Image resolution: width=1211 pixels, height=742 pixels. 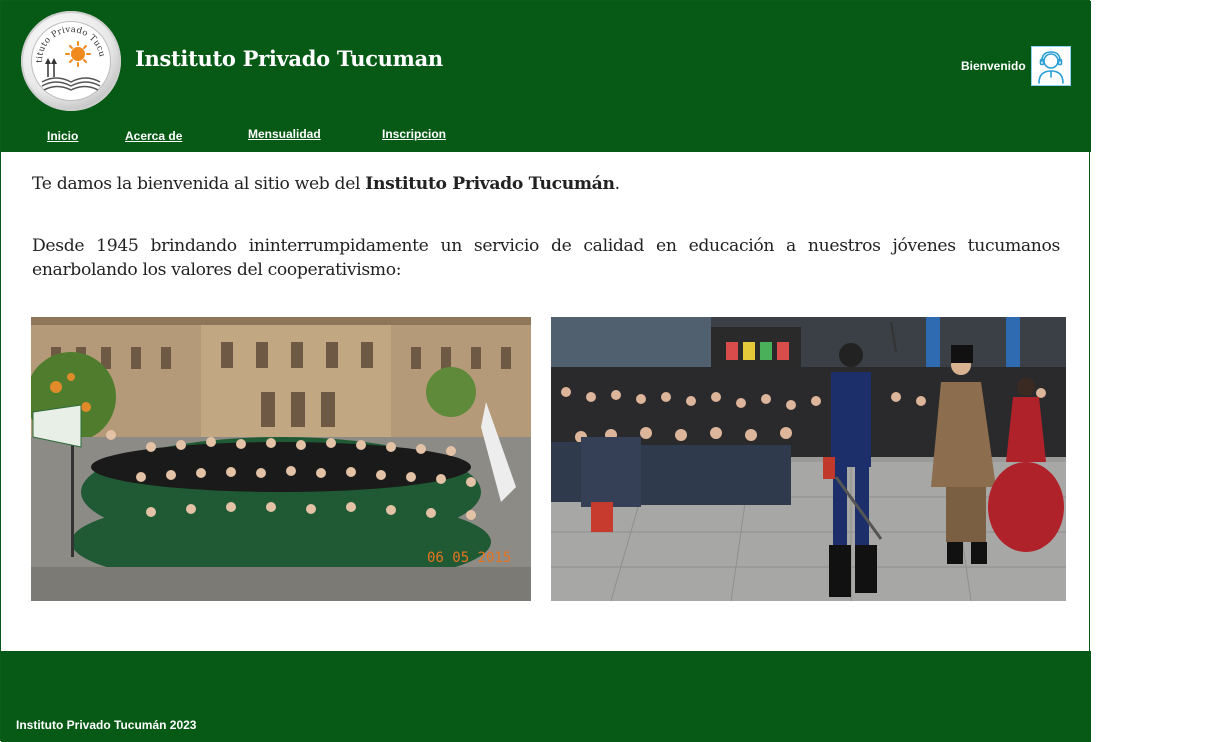 What do you see at coordinates (78, 54) in the screenshot?
I see `sun-icon` at bounding box center [78, 54].